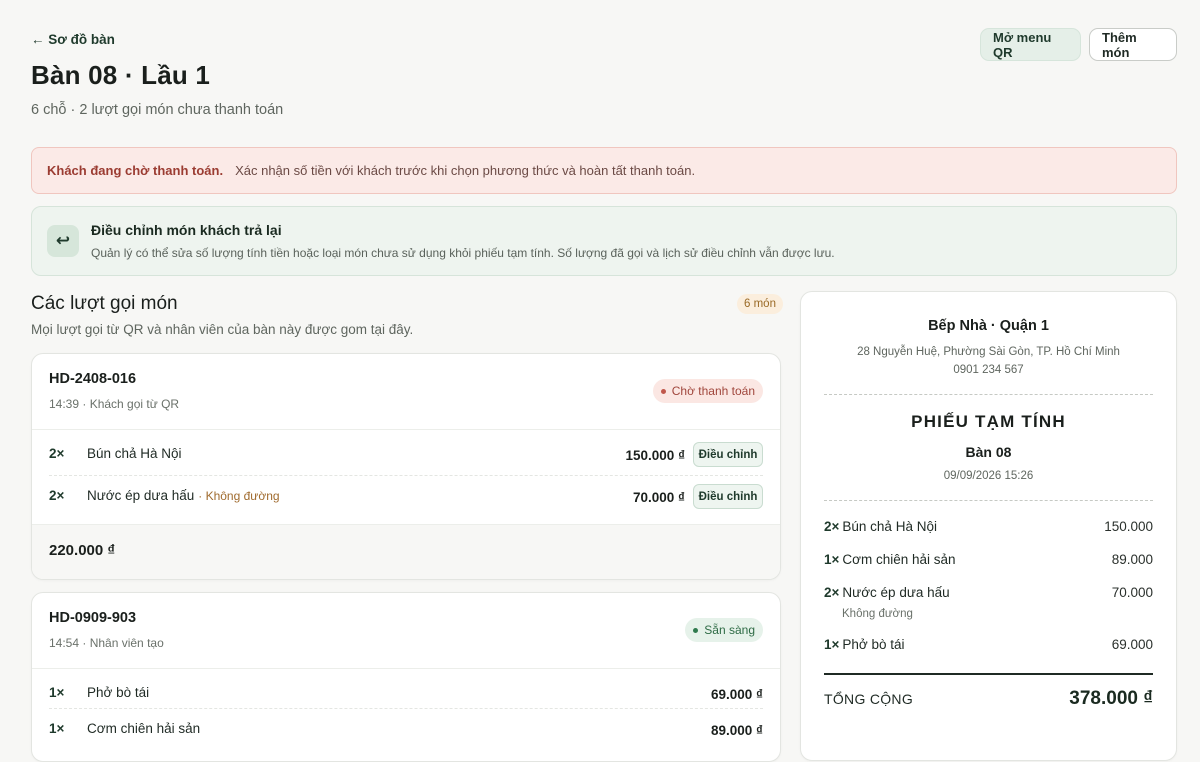 The width and height of the screenshot is (1200, 762). I want to click on item-name: Nước ép dưa hấu · Không đường, so click(183, 495).